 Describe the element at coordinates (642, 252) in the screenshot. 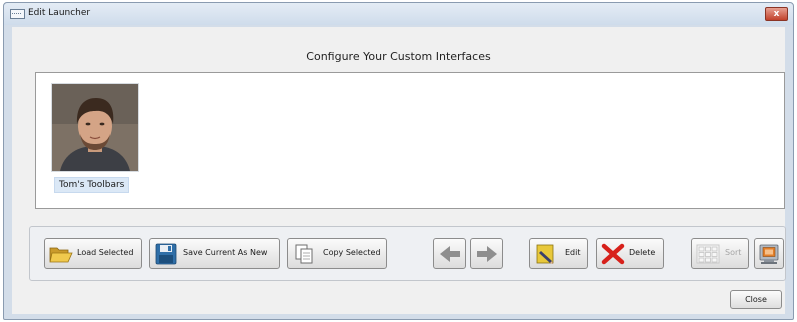

I see `delete-label: Delete` at that location.